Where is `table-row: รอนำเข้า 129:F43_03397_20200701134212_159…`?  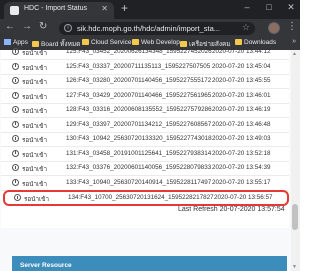 table-row: รอนำเข้า 129:F43_03397_20200701134212_159… is located at coordinates (145, 125).